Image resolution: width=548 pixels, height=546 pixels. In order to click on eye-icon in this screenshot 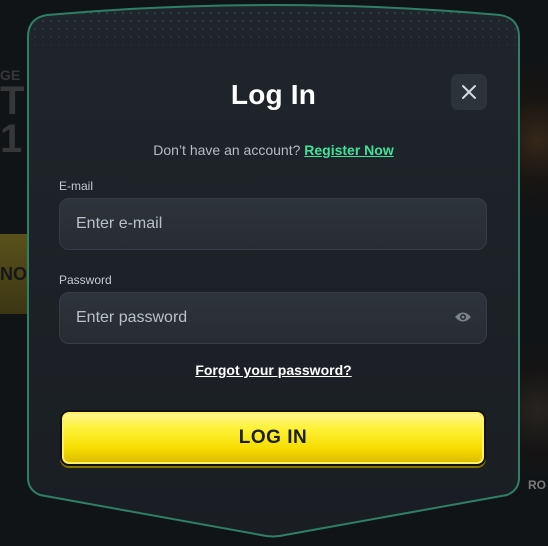, I will do `click(463, 317)`.